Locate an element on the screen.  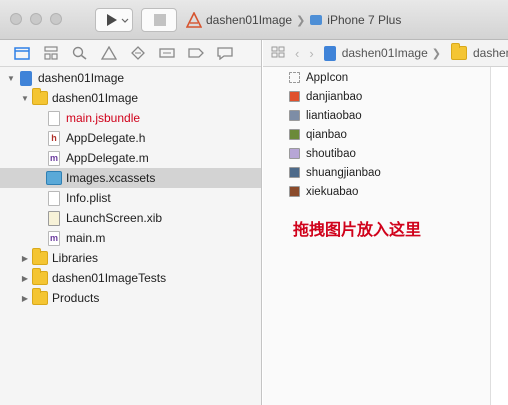
find-navigator-icon is located at coordinates (80, 53).